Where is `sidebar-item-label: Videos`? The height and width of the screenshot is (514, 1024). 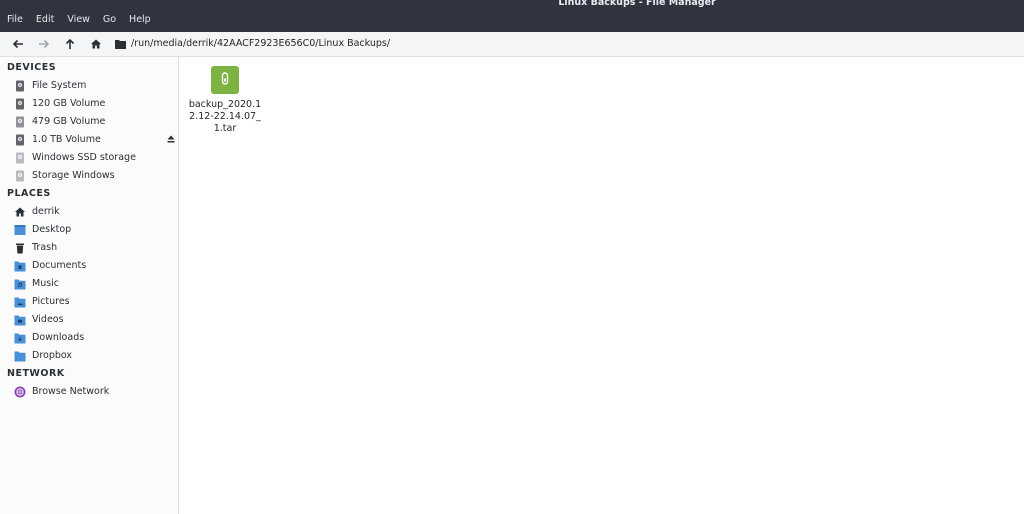
sidebar-item-label: Videos is located at coordinates (48, 319).